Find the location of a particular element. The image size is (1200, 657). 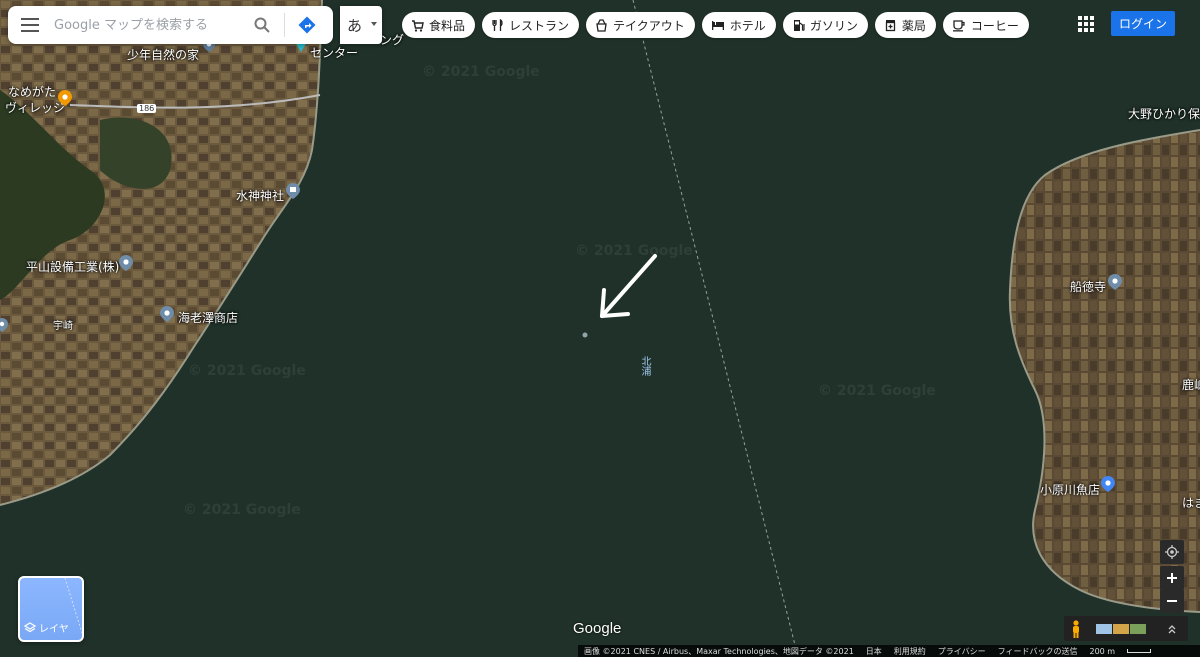

category-chips: 食料品 レストラン テイクアウト ホテル ガソリン 薬局 コーヒー is located at coordinates (715, 25).